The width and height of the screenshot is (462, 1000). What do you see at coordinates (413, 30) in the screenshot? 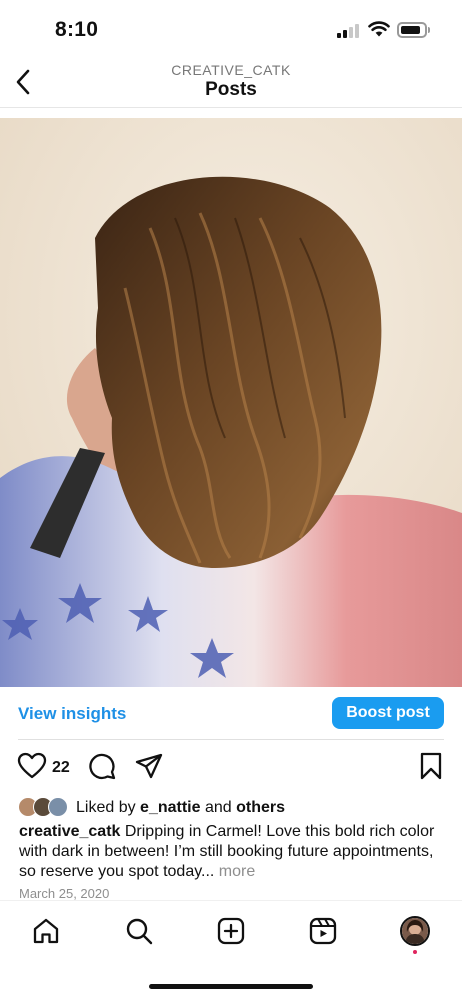
I see `battery-icon` at bounding box center [413, 30].